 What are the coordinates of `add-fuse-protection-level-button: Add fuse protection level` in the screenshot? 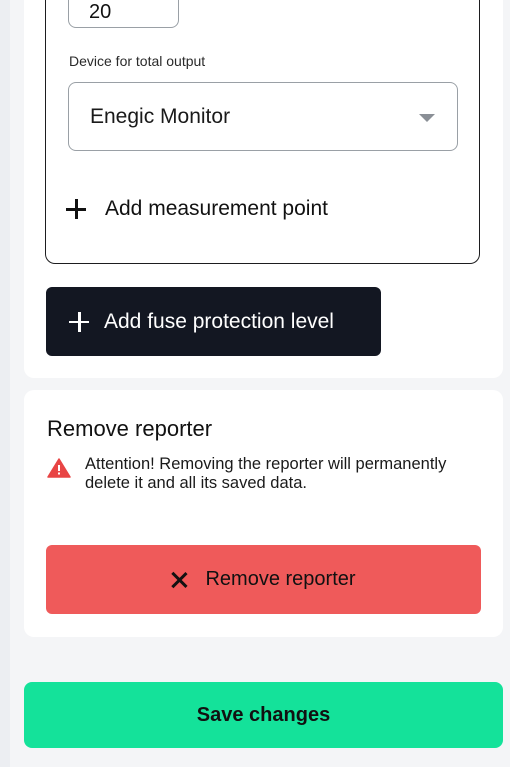 It's located at (213, 321).